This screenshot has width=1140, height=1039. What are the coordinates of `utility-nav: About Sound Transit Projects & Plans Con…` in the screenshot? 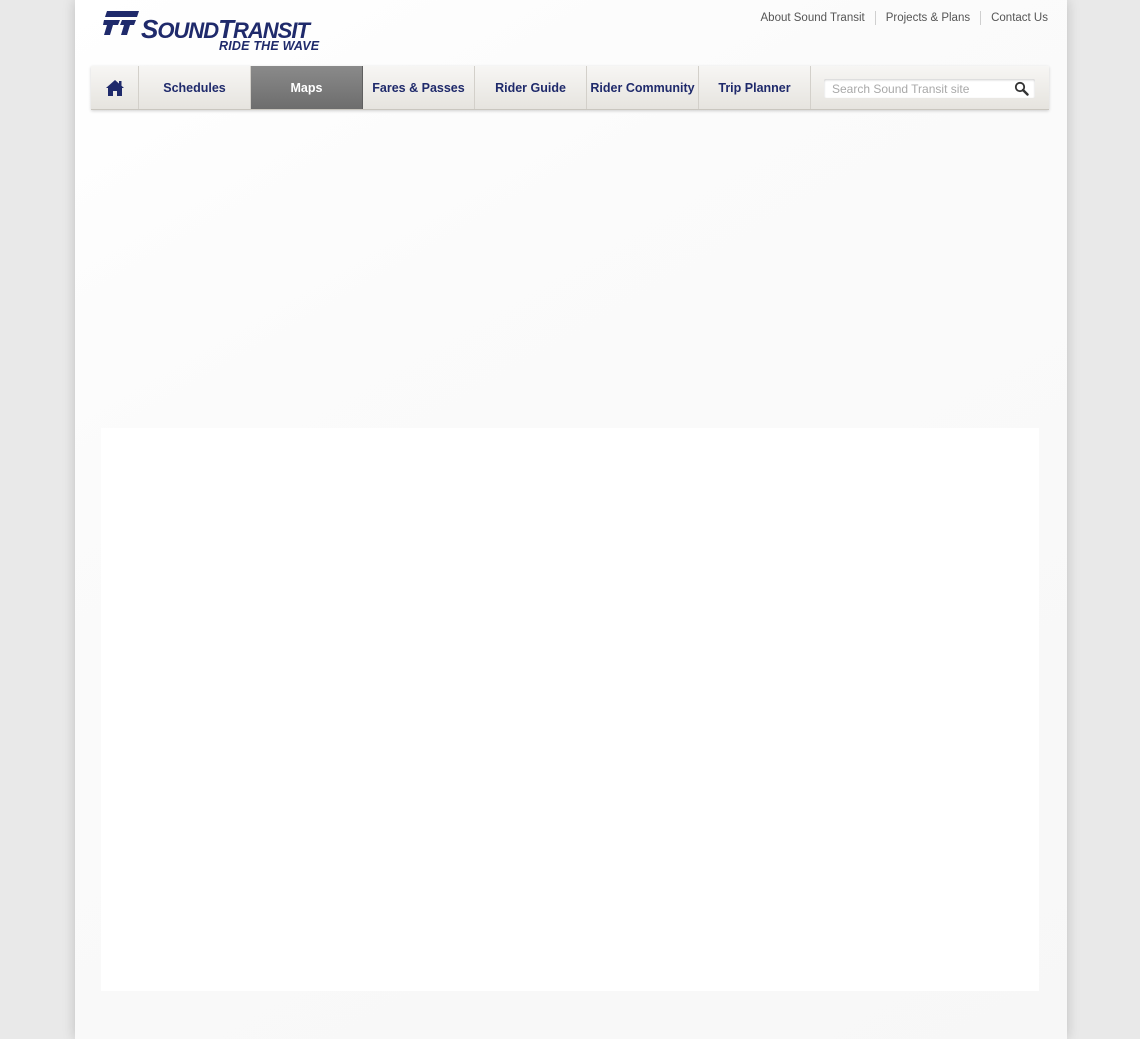 It's located at (904, 18).